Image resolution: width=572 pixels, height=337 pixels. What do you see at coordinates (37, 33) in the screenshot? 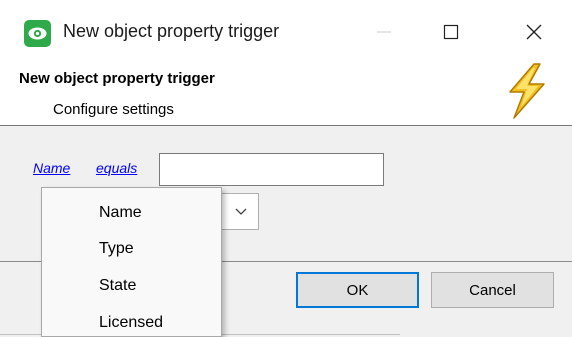
I see `eye-app-icon` at bounding box center [37, 33].